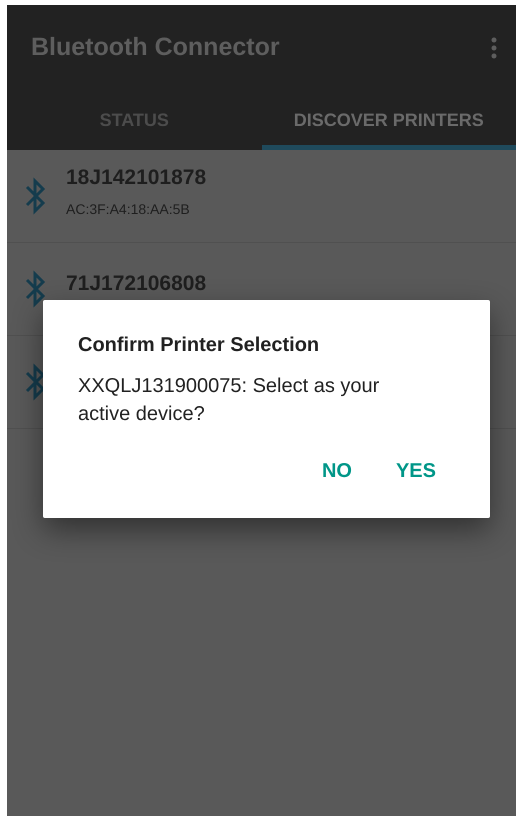 The height and width of the screenshot is (816, 516). I want to click on more-options-icon, so click(494, 47).